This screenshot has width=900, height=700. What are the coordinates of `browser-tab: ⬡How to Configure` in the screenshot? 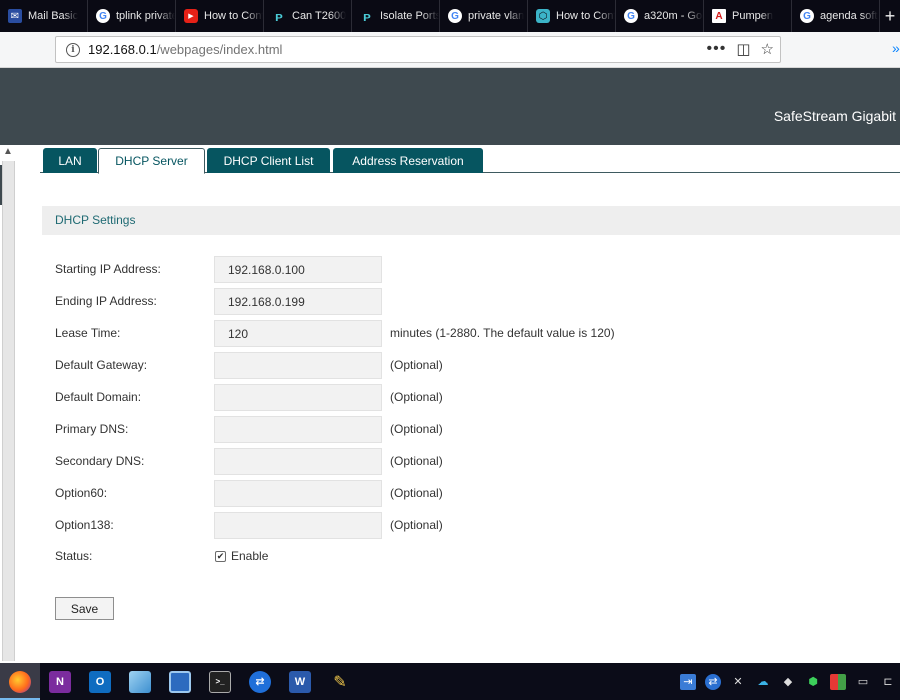 It's located at (572, 16).